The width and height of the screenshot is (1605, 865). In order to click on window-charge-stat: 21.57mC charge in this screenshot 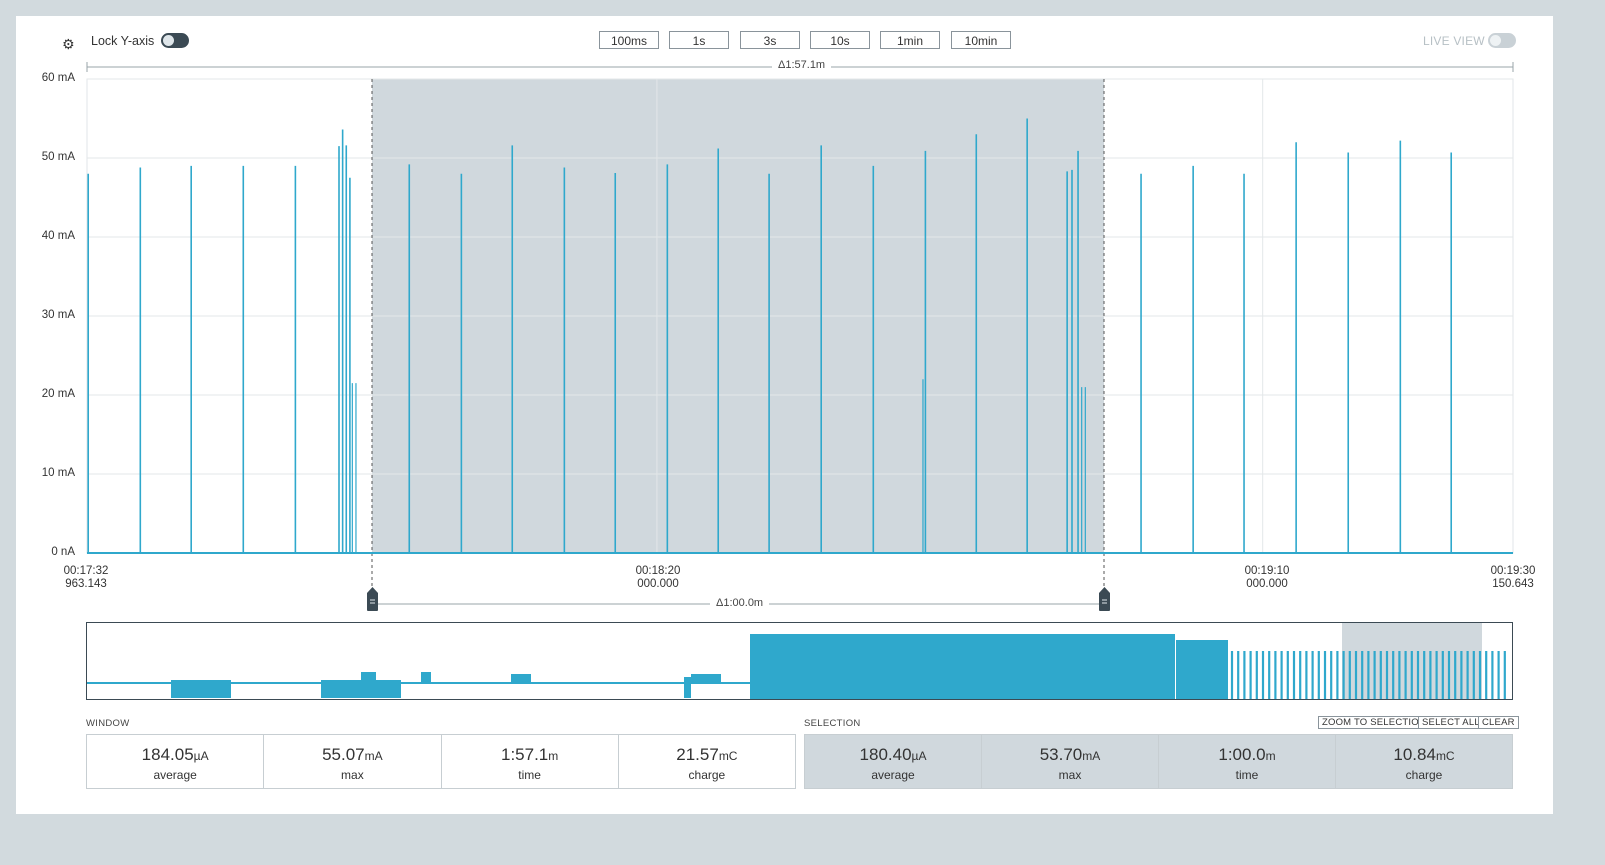, I will do `click(707, 761)`.